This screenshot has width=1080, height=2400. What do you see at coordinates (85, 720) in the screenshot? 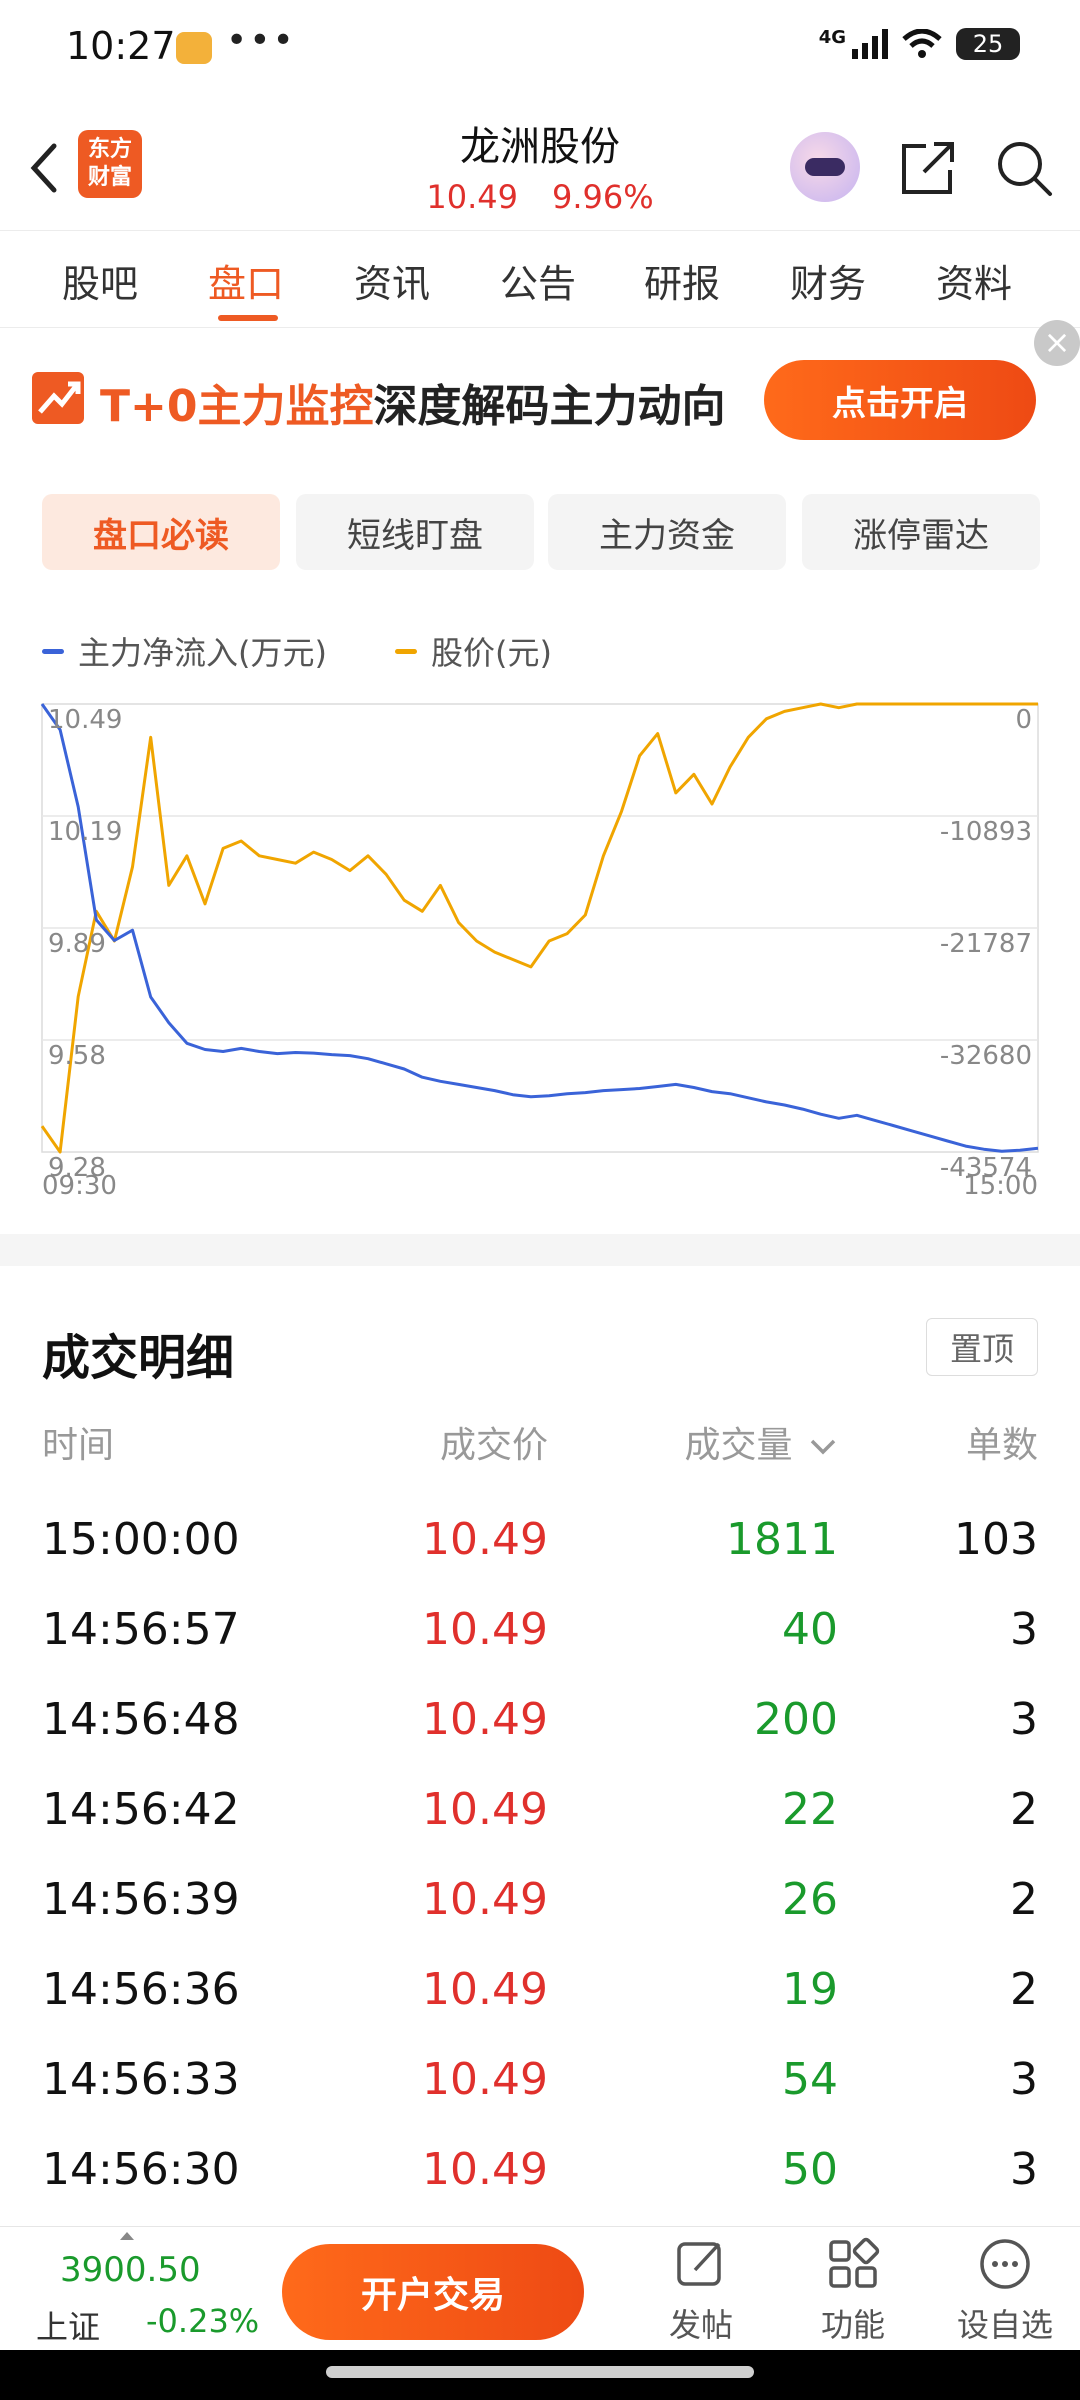
I see `left-axis-tick: 10.49` at bounding box center [85, 720].